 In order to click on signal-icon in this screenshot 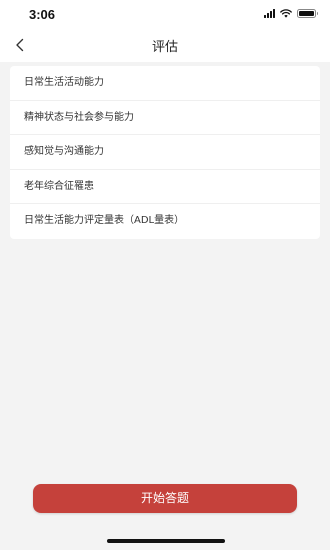, I will do `click(269, 13)`.